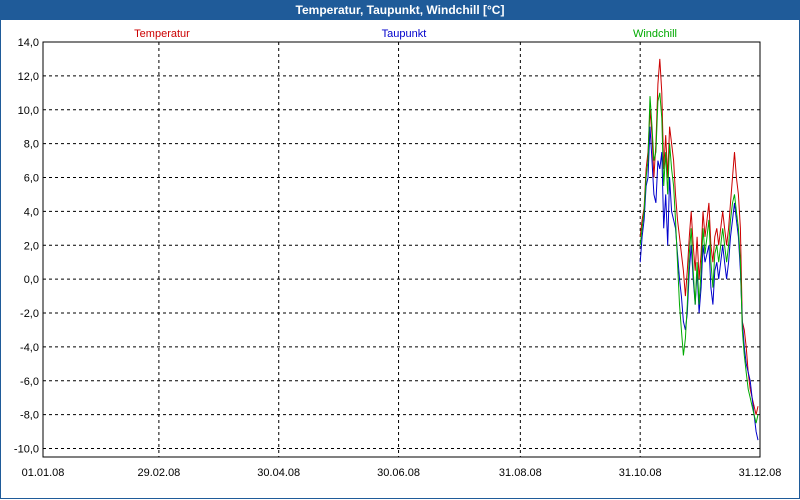 The image size is (800, 500). Describe the element at coordinates (28, 77) in the screenshot. I see `y-tick-label: 12,0` at that location.